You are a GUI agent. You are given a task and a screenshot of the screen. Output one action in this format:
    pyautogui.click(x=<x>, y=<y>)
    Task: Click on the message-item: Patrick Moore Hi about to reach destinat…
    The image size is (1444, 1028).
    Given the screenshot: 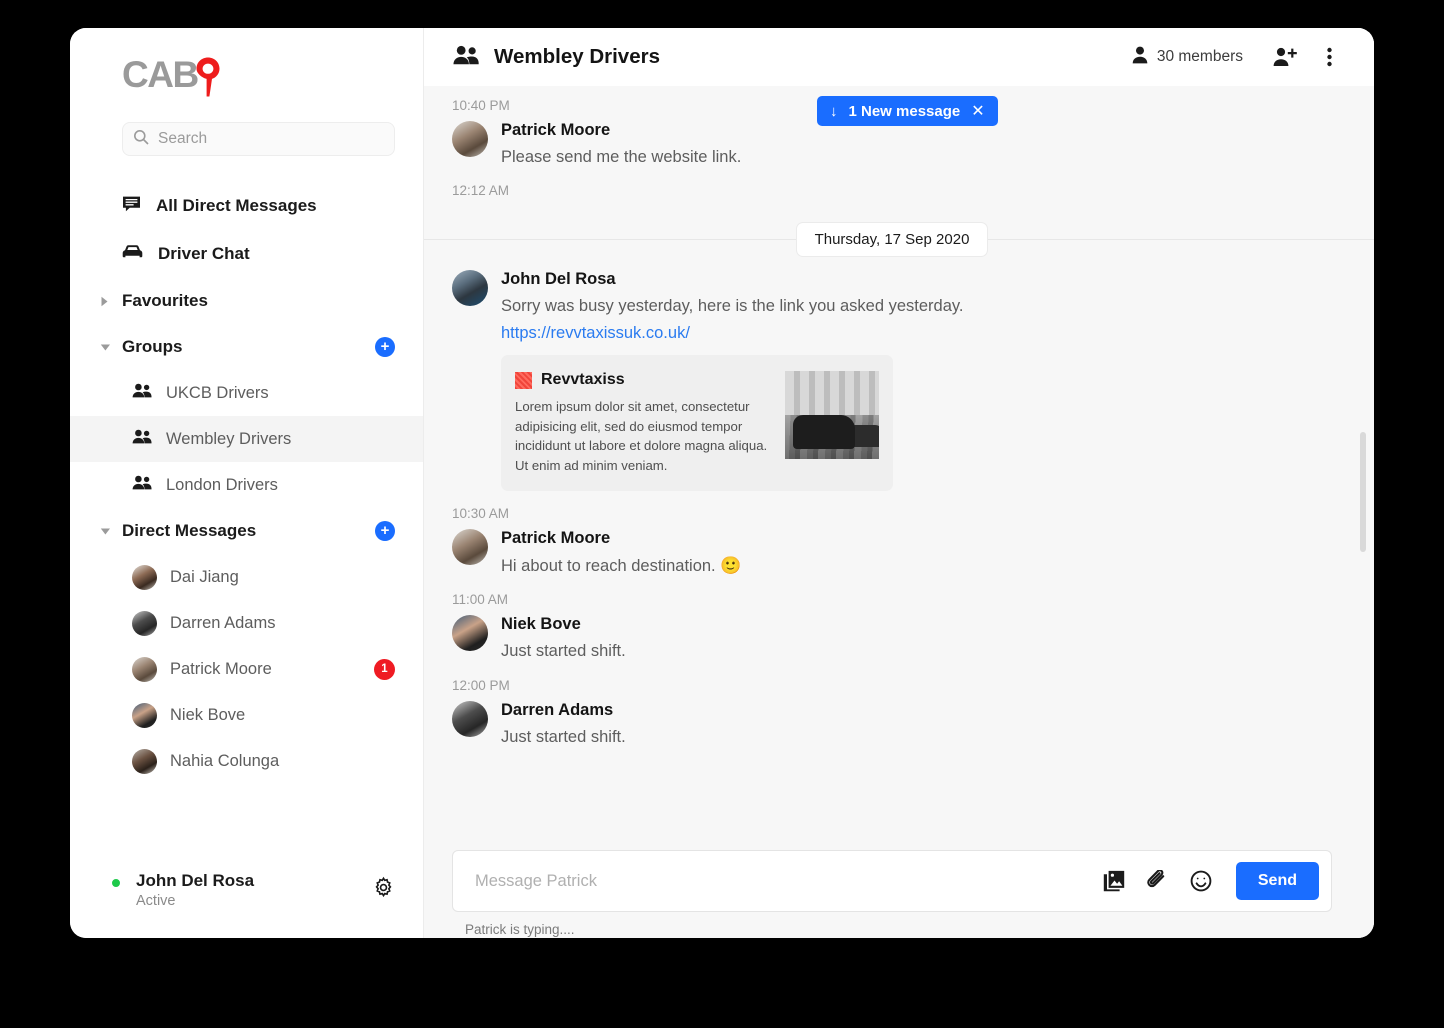 What is the action you would take?
    pyautogui.click(x=892, y=553)
    